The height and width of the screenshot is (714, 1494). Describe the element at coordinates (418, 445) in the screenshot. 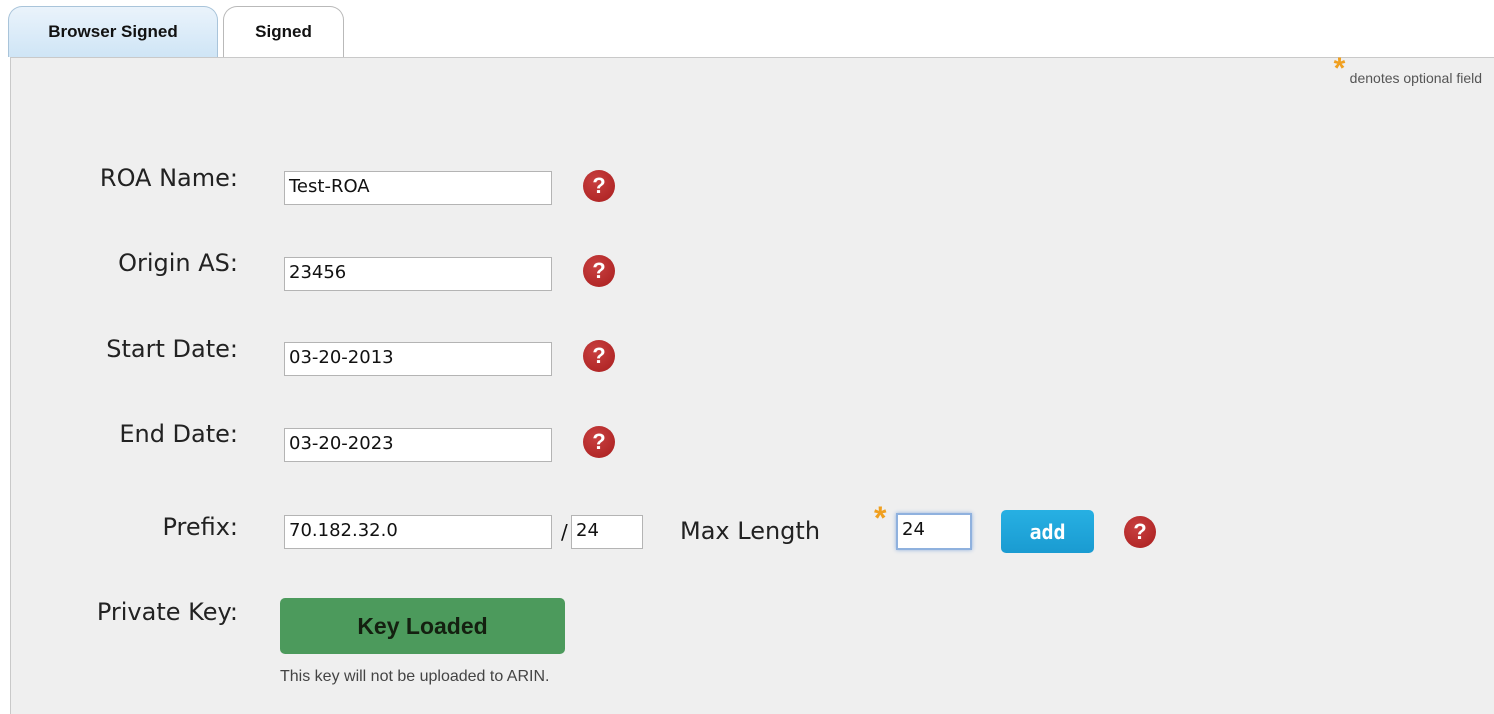

I see `end-date-input: 03-20-2023` at that location.